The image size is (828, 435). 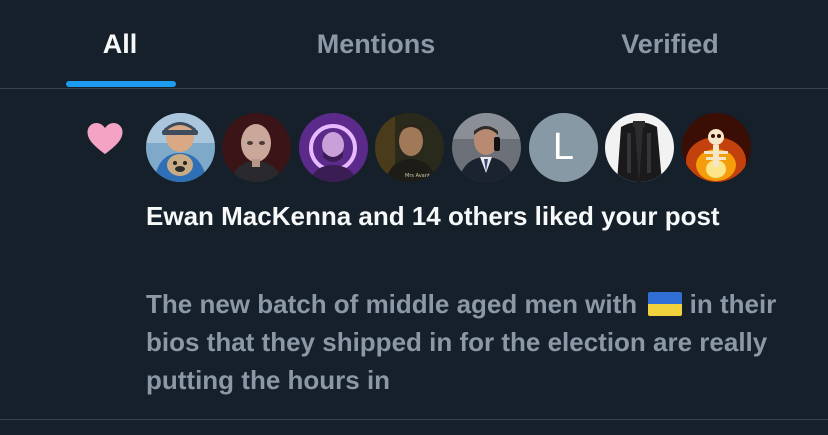 I want to click on tab-verified: Verified, so click(x=670, y=44).